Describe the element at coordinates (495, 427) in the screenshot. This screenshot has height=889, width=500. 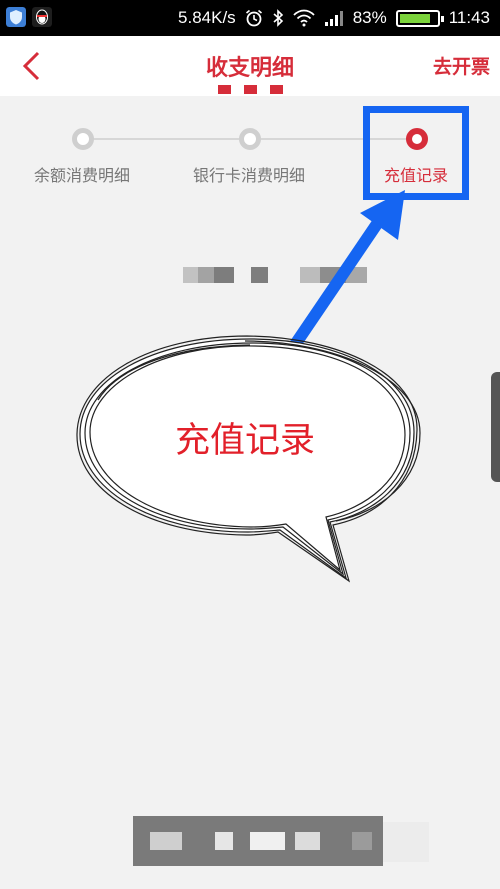
I see `edge-scroll-handle` at that location.